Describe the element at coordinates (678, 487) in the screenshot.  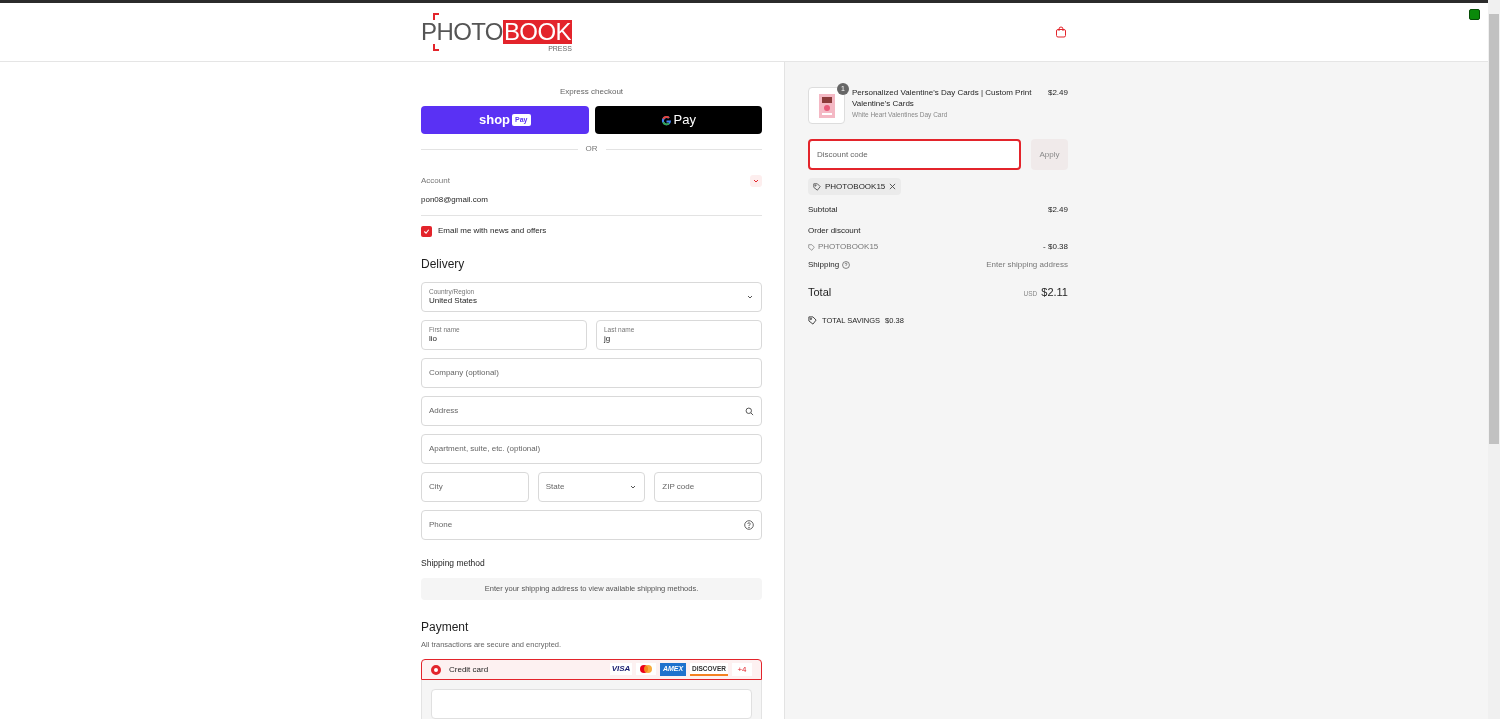
I see `field-placeholder: ZIP code` at that location.